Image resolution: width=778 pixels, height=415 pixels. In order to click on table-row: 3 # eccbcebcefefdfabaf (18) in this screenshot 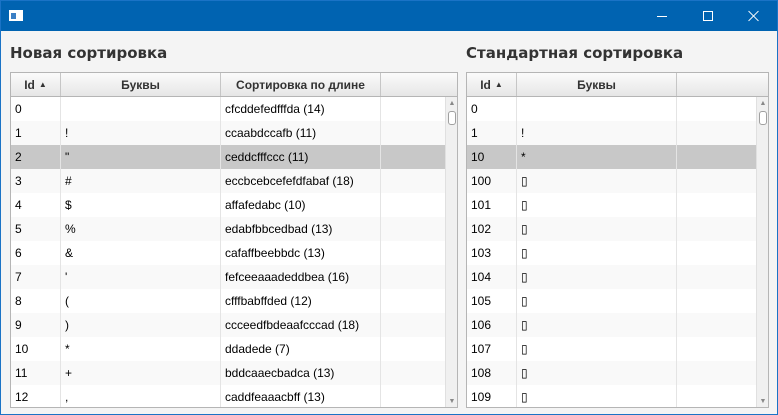, I will do `click(228, 181)`.